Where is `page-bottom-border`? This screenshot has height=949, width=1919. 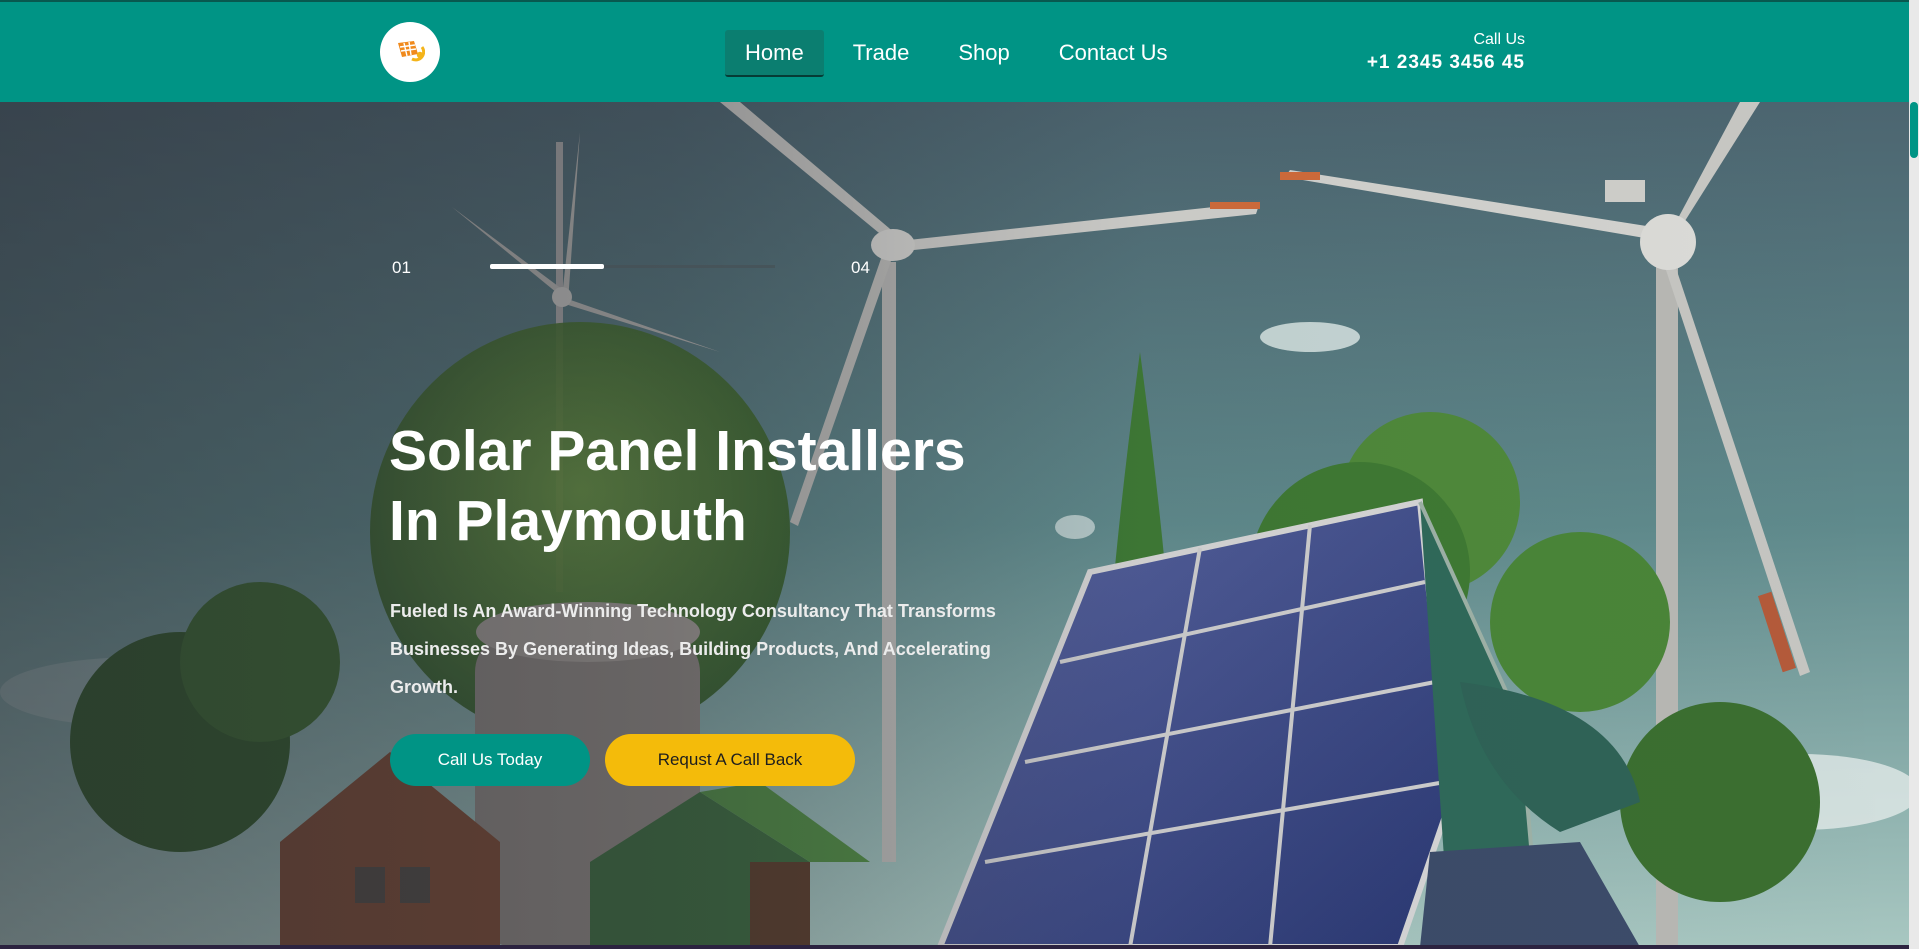
page-bottom-border is located at coordinates (954, 947).